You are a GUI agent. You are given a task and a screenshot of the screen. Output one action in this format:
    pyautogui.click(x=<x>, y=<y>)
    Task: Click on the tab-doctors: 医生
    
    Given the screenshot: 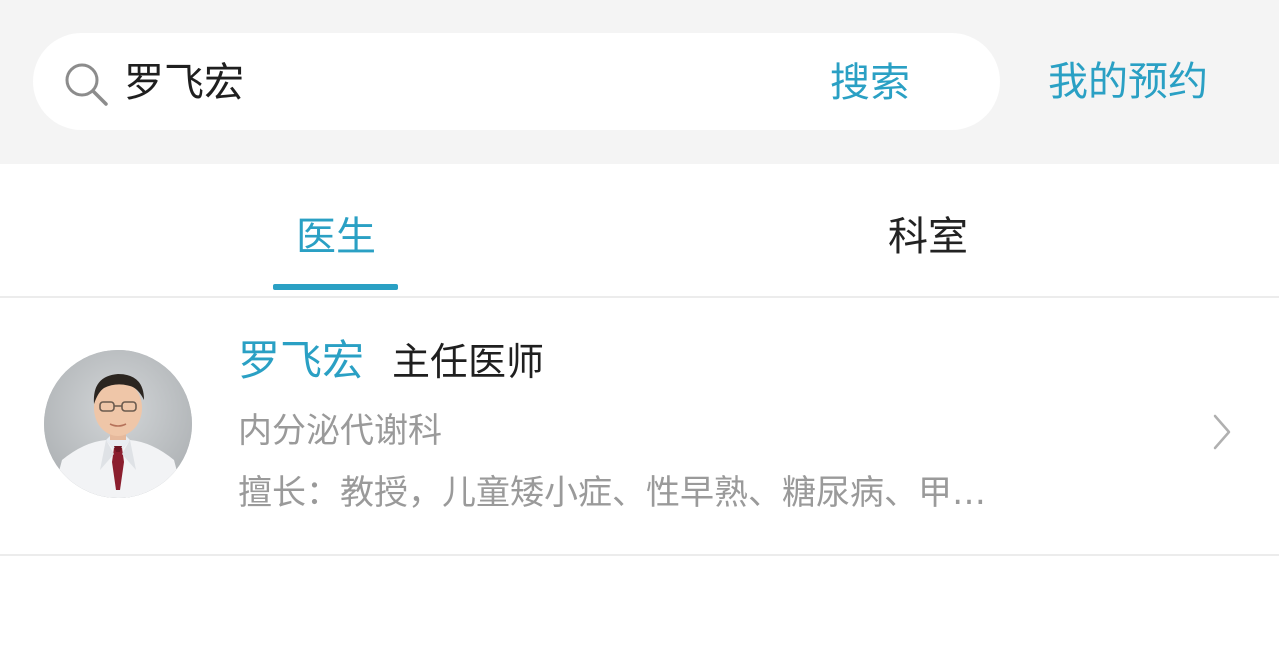 What is the action you would take?
    pyautogui.click(x=336, y=237)
    